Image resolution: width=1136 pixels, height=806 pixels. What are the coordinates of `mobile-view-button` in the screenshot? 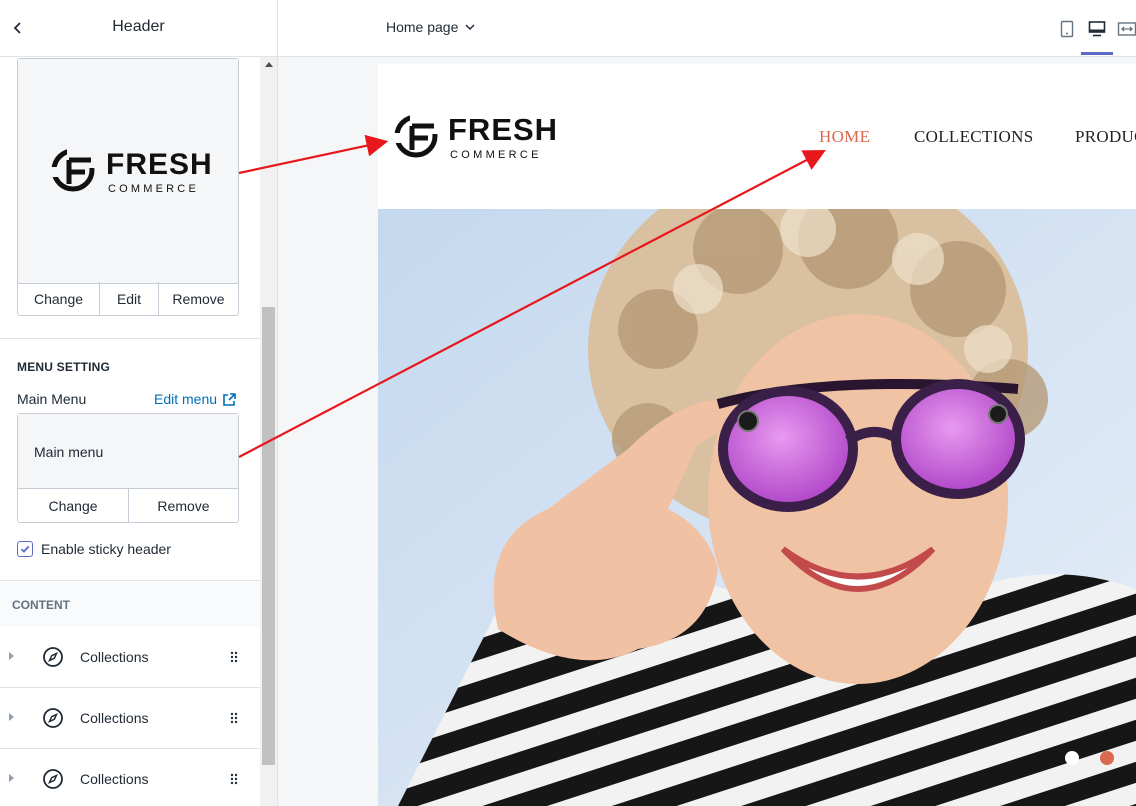 It's located at (1067, 29).